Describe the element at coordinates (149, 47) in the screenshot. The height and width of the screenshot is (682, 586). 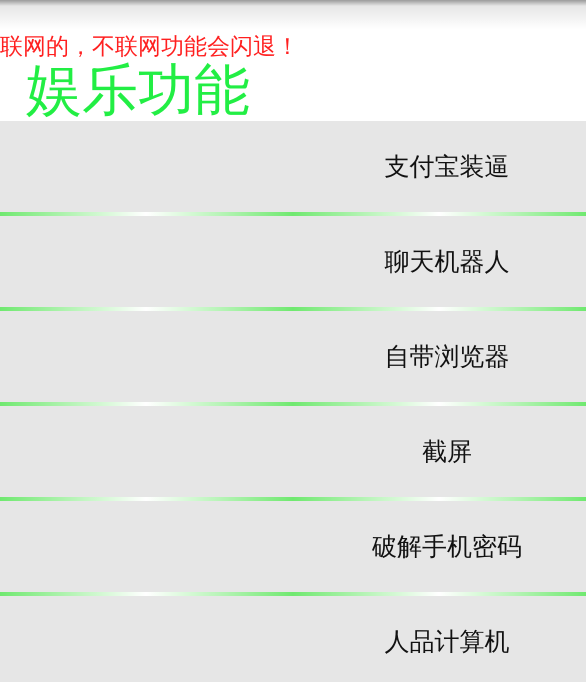
I see `warning-text: 联网的，不联网功能会闪退！` at that location.